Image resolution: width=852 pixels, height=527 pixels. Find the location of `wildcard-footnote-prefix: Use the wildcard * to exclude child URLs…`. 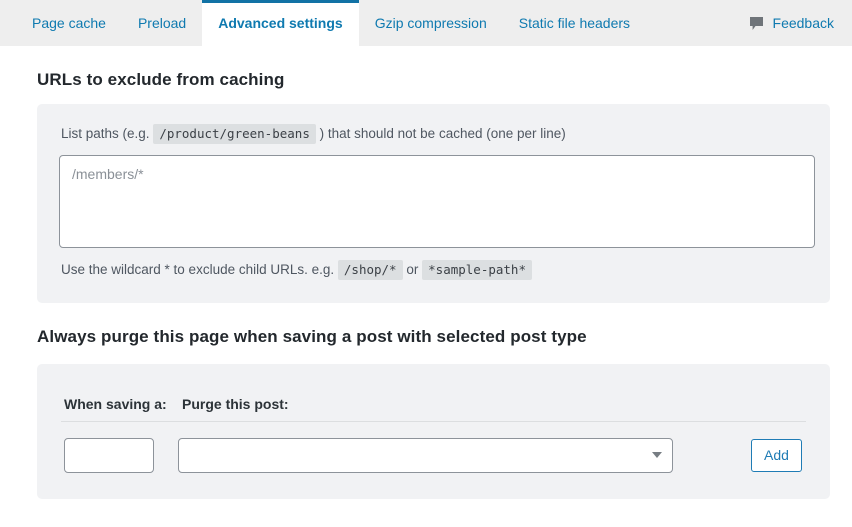

wildcard-footnote-prefix: Use the wildcard * to exclude child URLs… is located at coordinates (198, 270).